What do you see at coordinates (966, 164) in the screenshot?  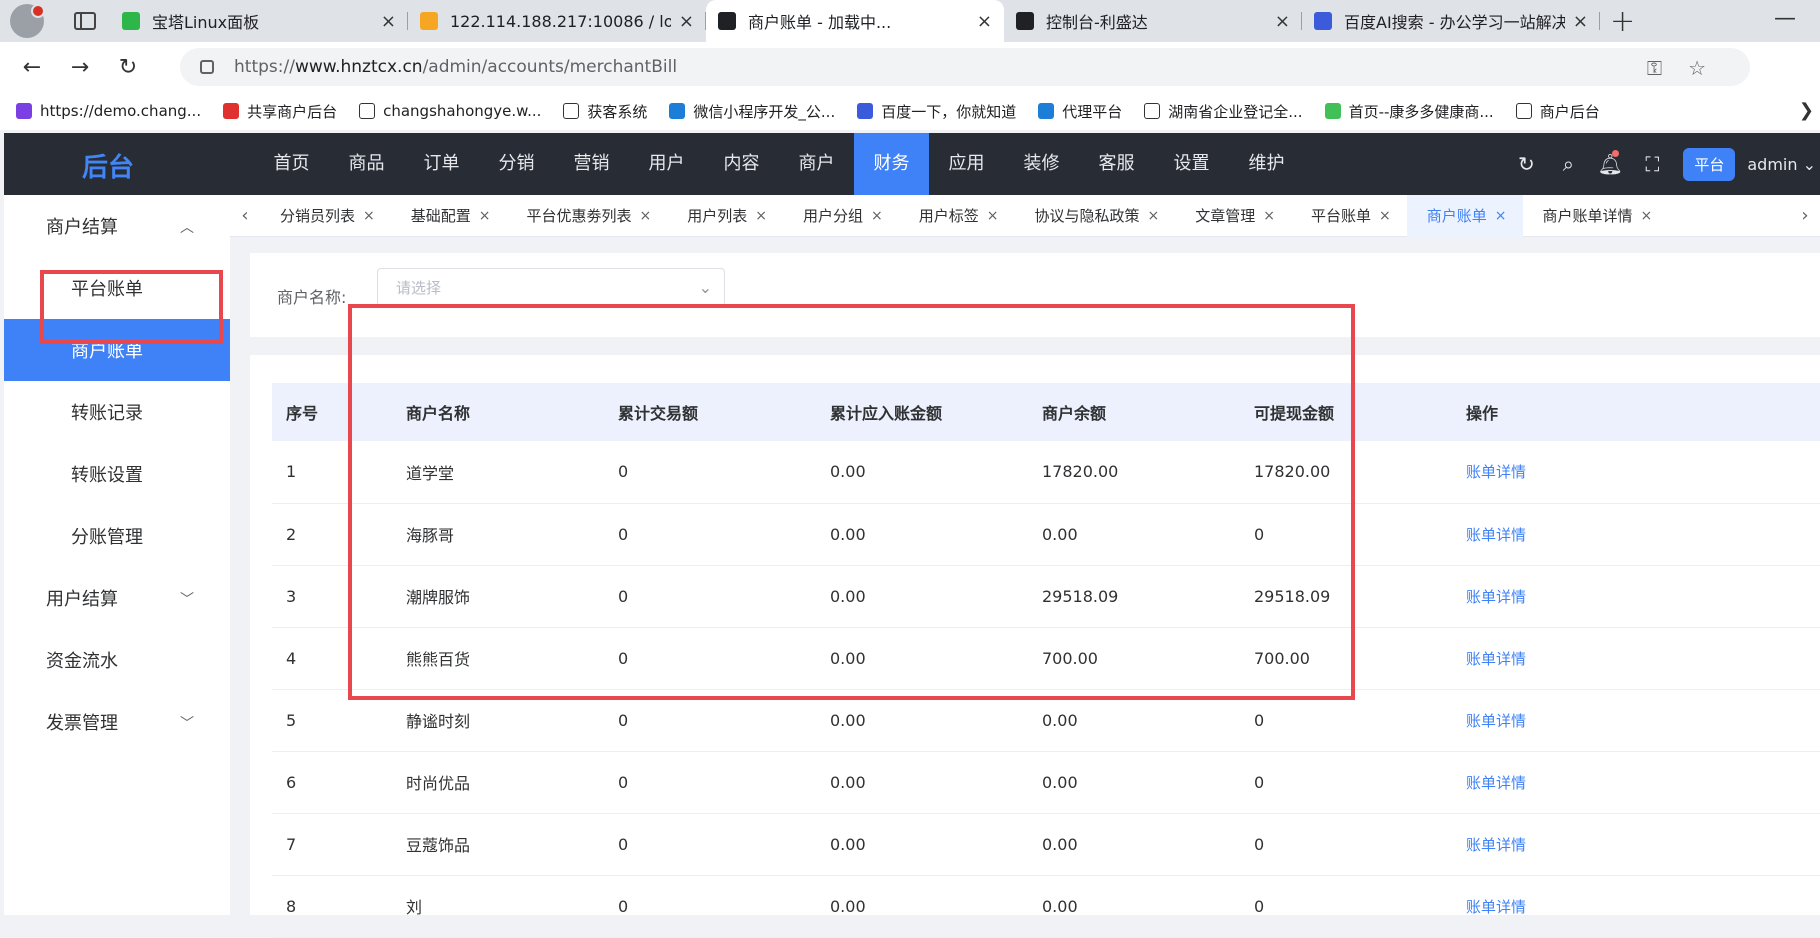 I see `menu-item-9: 应用` at bounding box center [966, 164].